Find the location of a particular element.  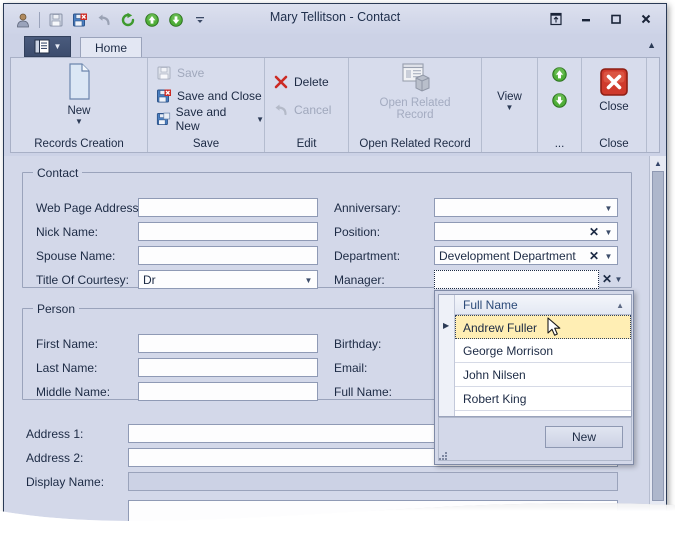

application-menu-icon is located at coordinates (42, 46).